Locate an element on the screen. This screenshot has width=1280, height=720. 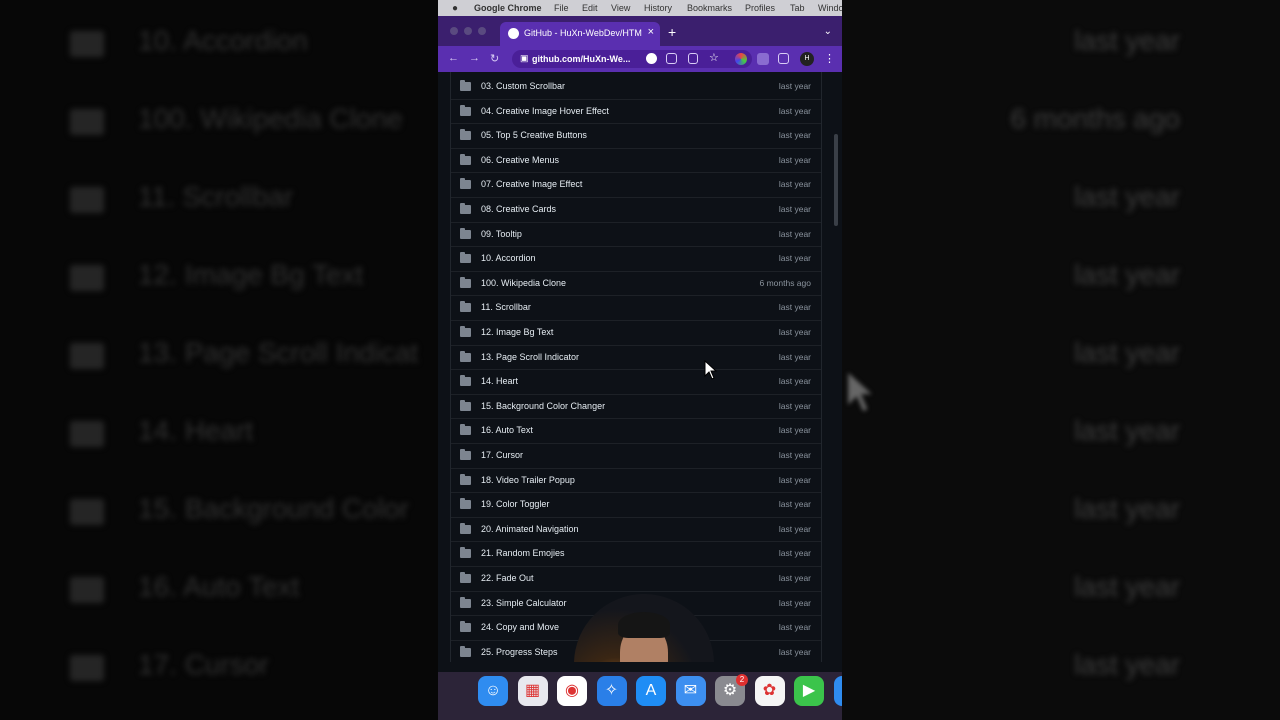
extensions-puzzle-icon is located at coordinates (763, 59).